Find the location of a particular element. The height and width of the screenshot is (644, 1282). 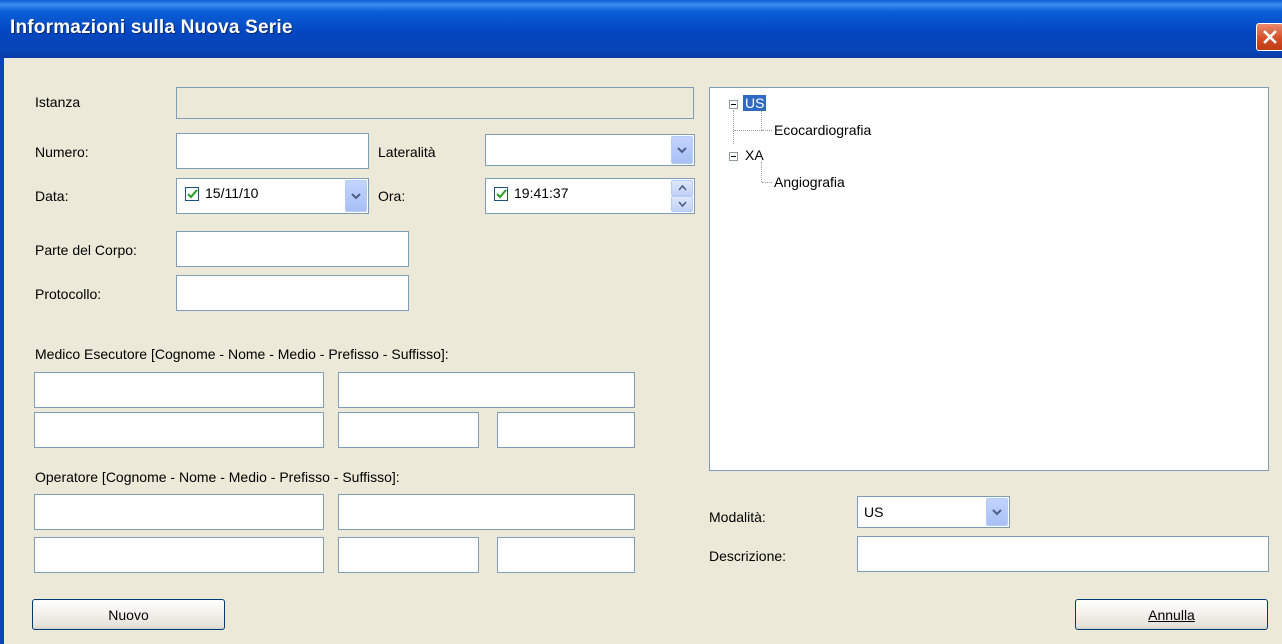

parte-label: Parte del Corpo: is located at coordinates (86, 250).